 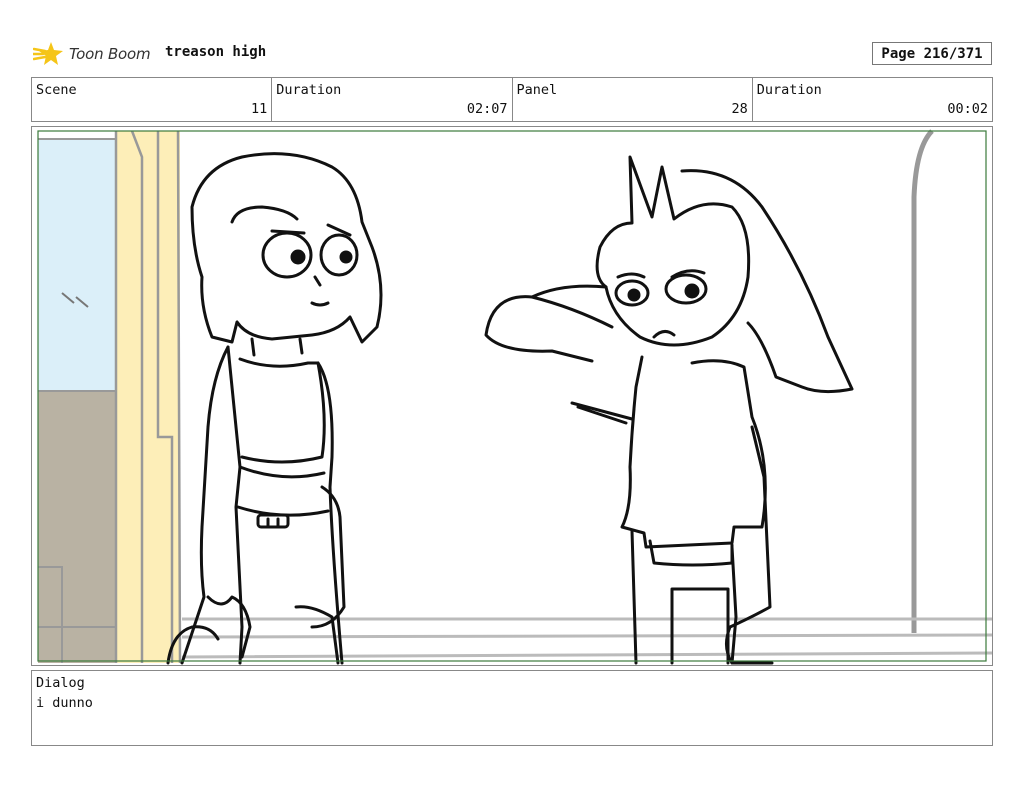 What do you see at coordinates (967, 109) in the screenshot?
I see `panel-duration-value: 00:02` at bounding box center [967, 109].